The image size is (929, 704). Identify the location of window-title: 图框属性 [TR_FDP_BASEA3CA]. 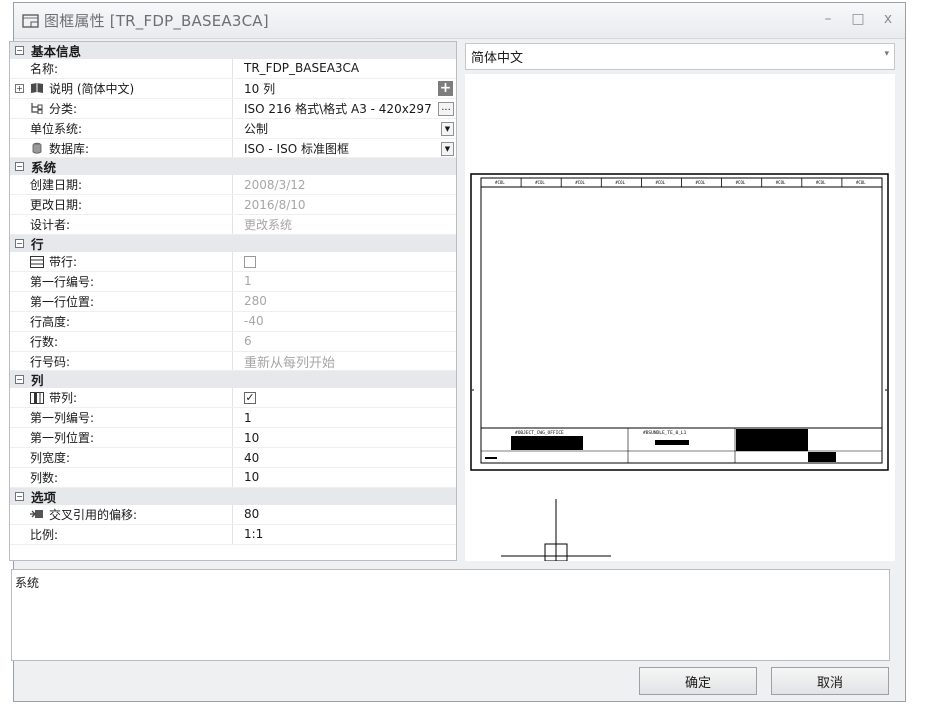
(156, 21).